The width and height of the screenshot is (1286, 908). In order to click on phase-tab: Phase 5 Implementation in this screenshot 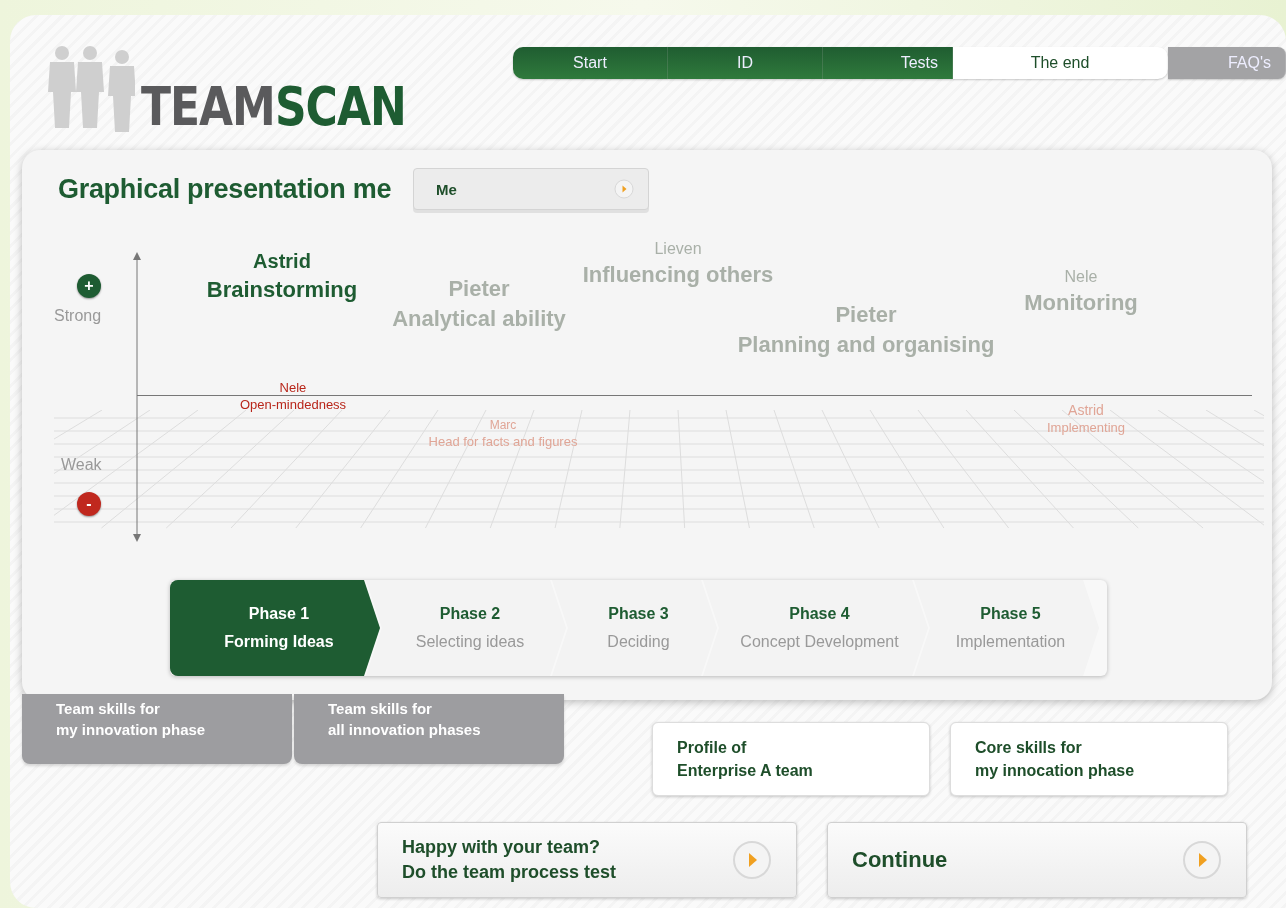, I will do `click(1006, 628)`.